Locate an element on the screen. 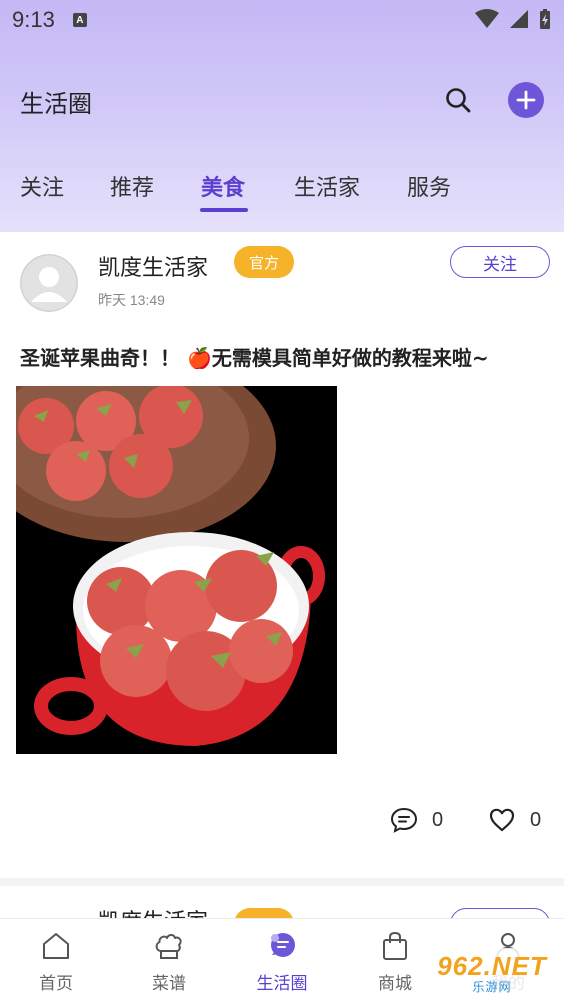 Image resolution: width=564 pixels, height=1004 pixels. nav-home-label: 首页 is located at coordinates (56, 984).